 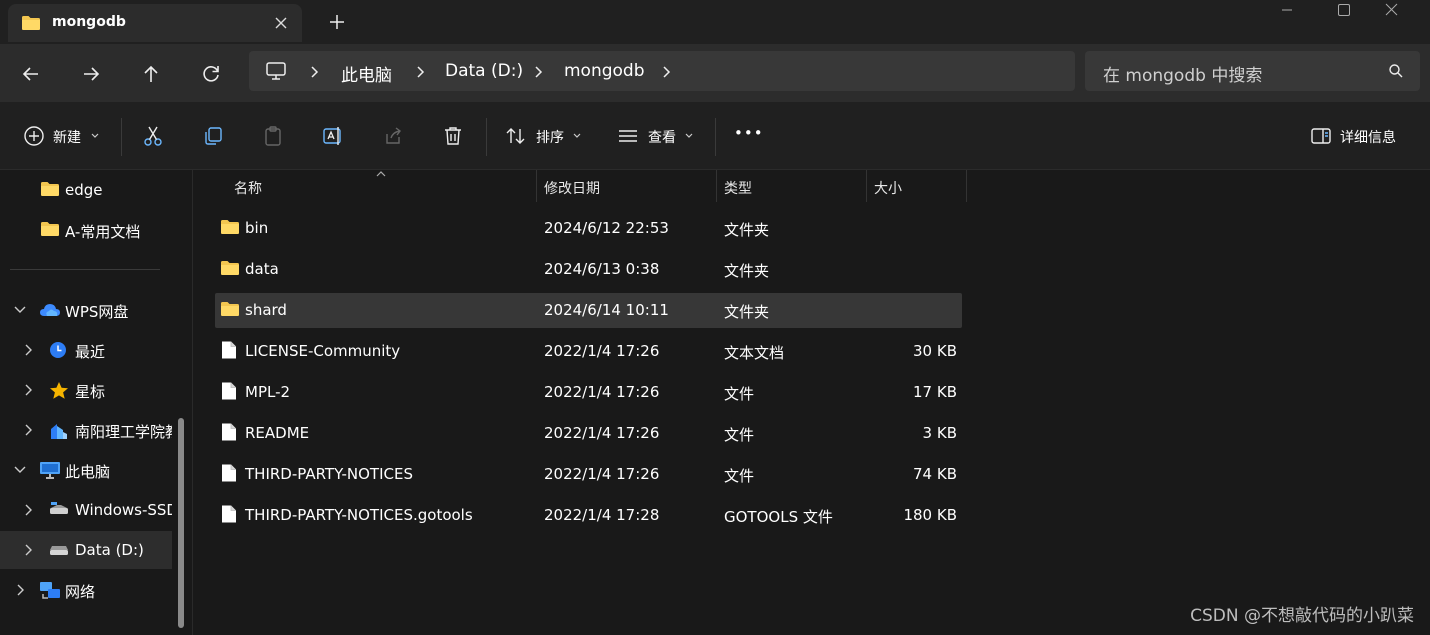 I want to click on view-button: 查看, so click(x=662, y=137).